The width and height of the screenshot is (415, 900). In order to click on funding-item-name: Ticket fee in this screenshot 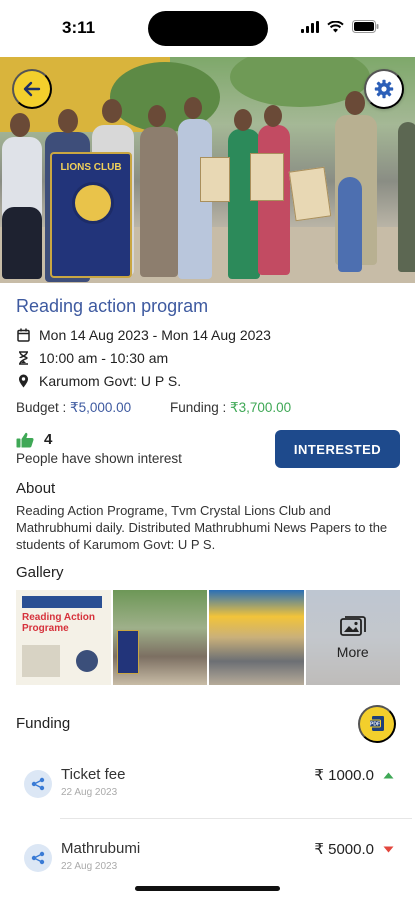, I will do `click(93, 774)`.